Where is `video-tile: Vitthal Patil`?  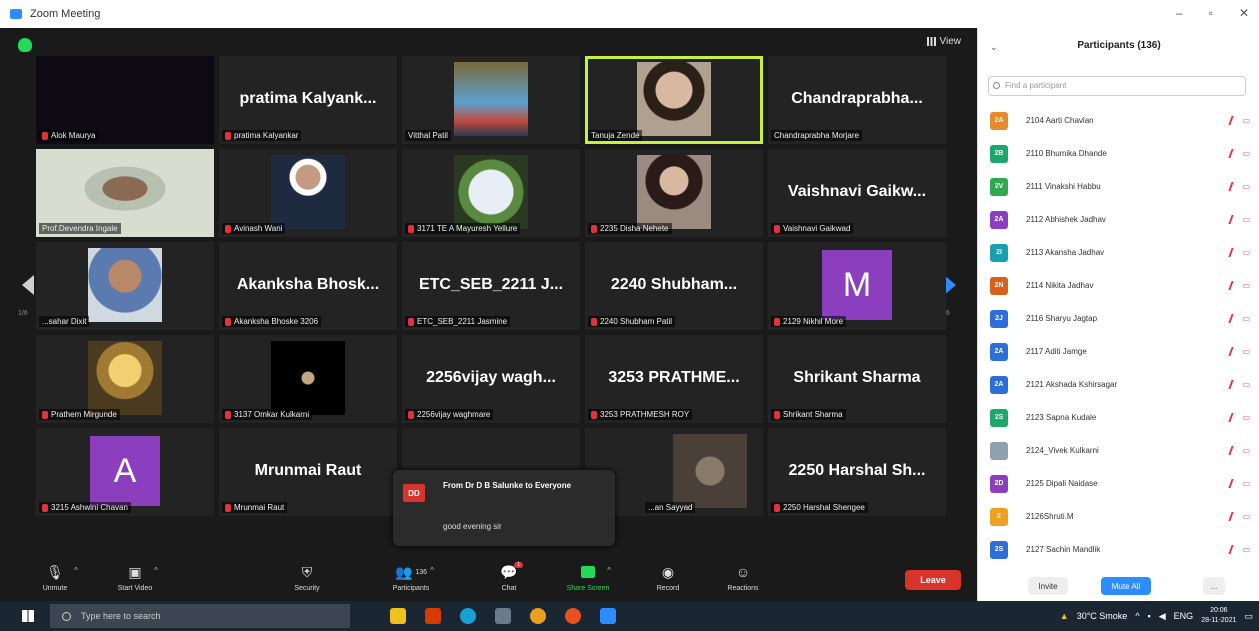
video-tile: Vitthal Patil is located at coordinates (491, 100).